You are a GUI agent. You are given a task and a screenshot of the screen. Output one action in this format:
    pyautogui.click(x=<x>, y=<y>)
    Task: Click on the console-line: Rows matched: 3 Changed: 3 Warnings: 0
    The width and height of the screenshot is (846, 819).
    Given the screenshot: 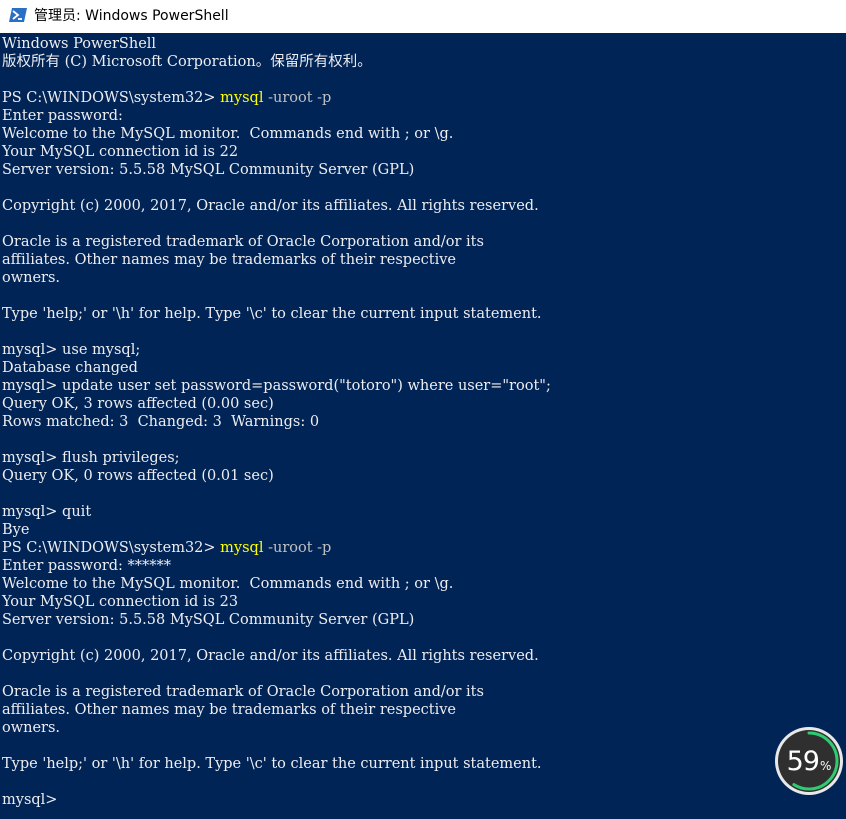 What is the action you would take?
    pyautogui.click(x=161, y=422)
    